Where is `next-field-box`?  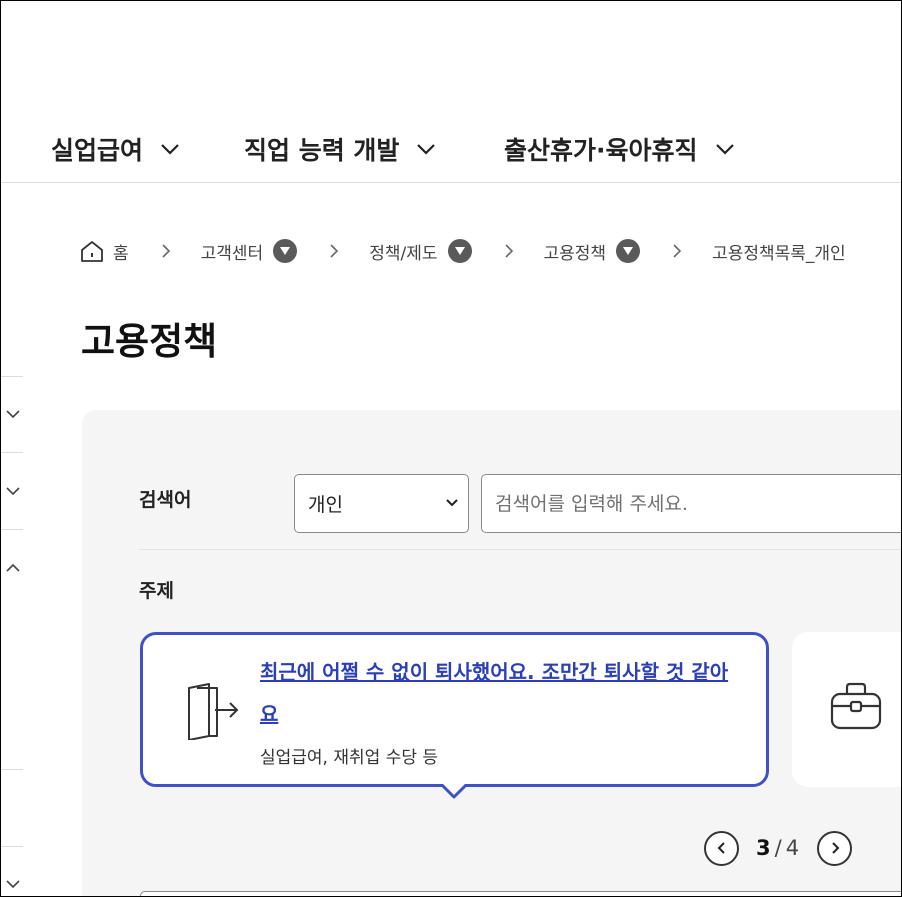 next-field-box is located at coordinates (520, 893).